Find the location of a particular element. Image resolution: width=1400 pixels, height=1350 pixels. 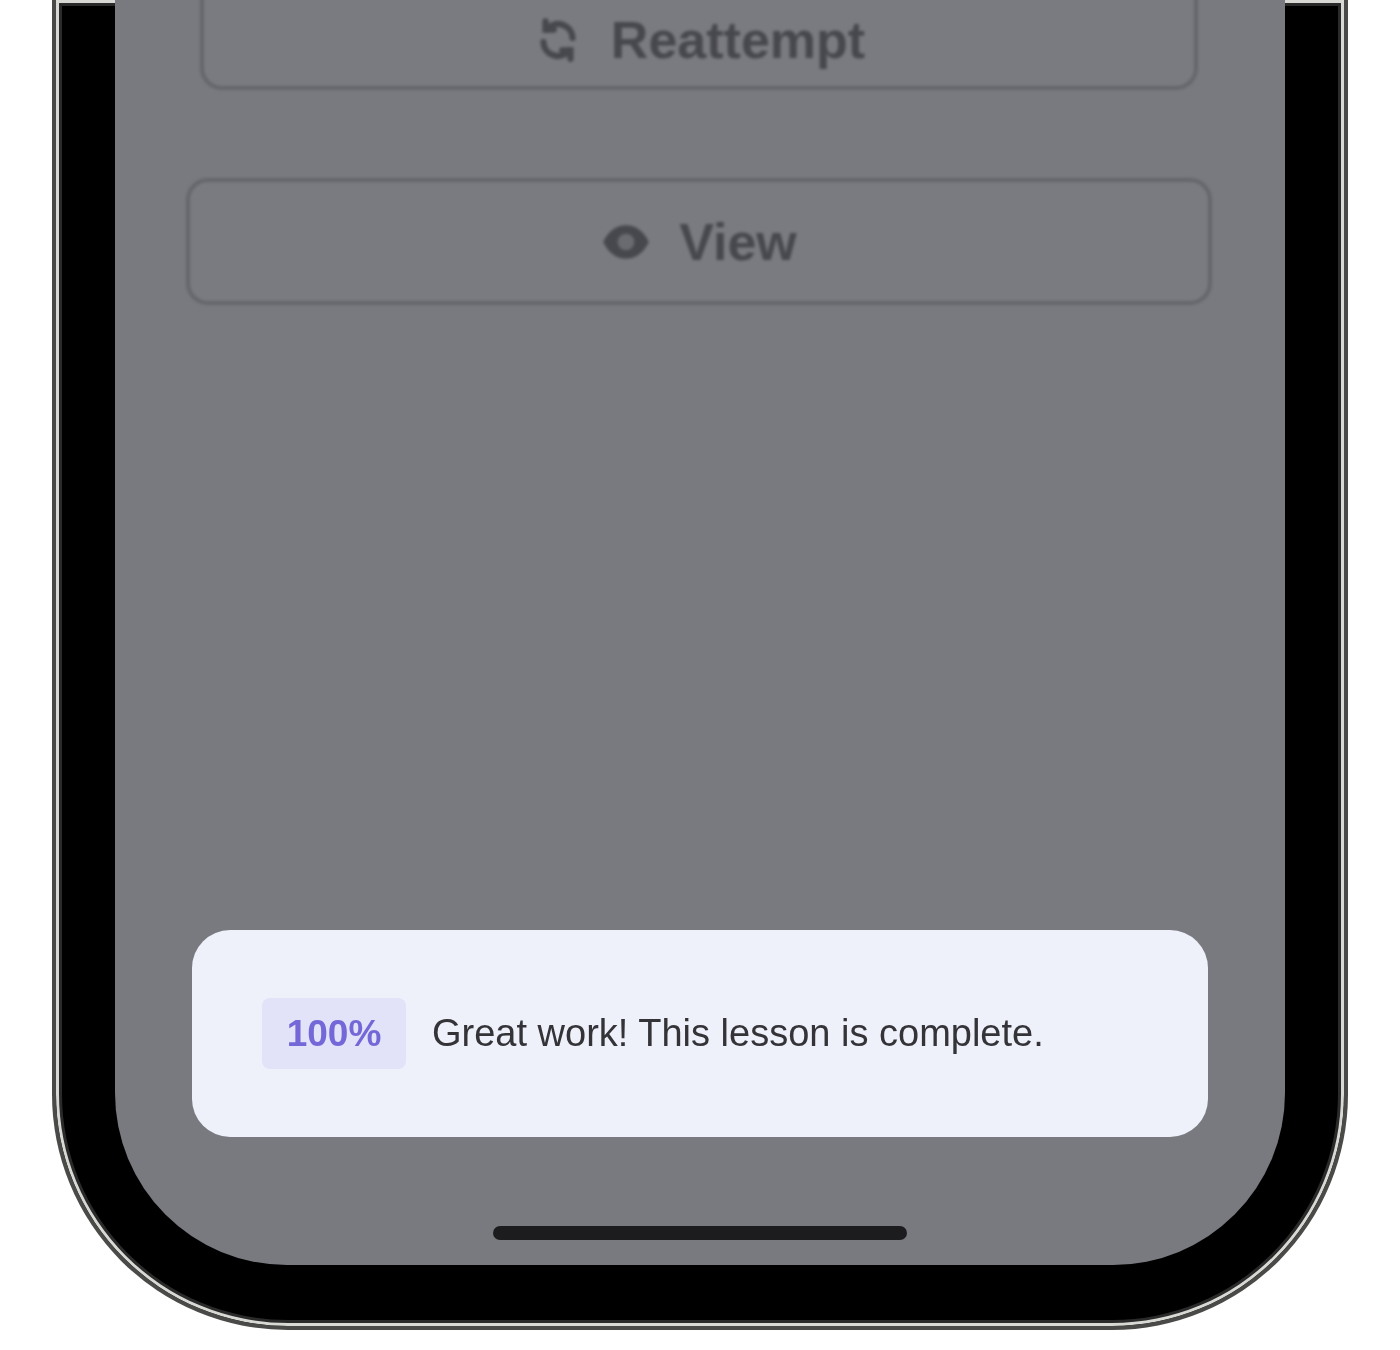

percent-badge: 100% is located at coordinates (334, 1033).